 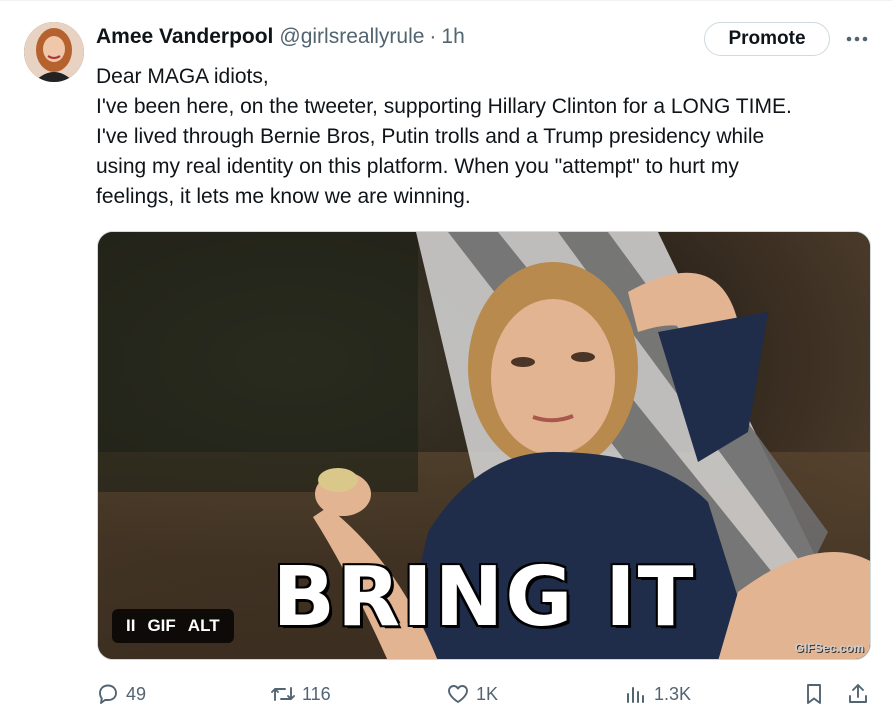 I want to click on gif-controls: II GIF ALT, so click(x=173, y=626).